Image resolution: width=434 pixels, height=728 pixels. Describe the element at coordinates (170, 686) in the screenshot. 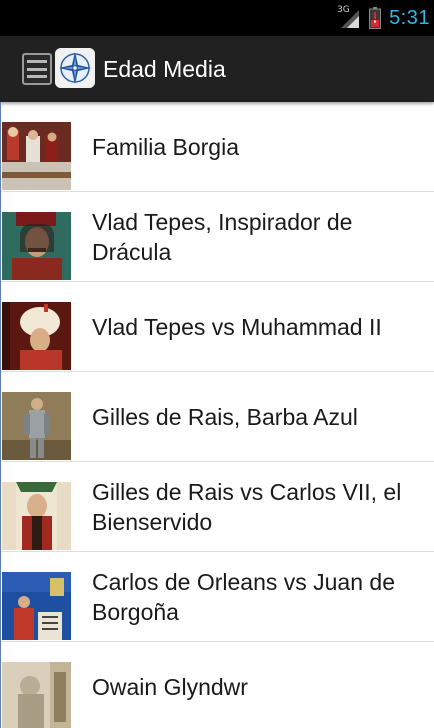

I see `list-item-label: Owain Glyndwr` at that location.